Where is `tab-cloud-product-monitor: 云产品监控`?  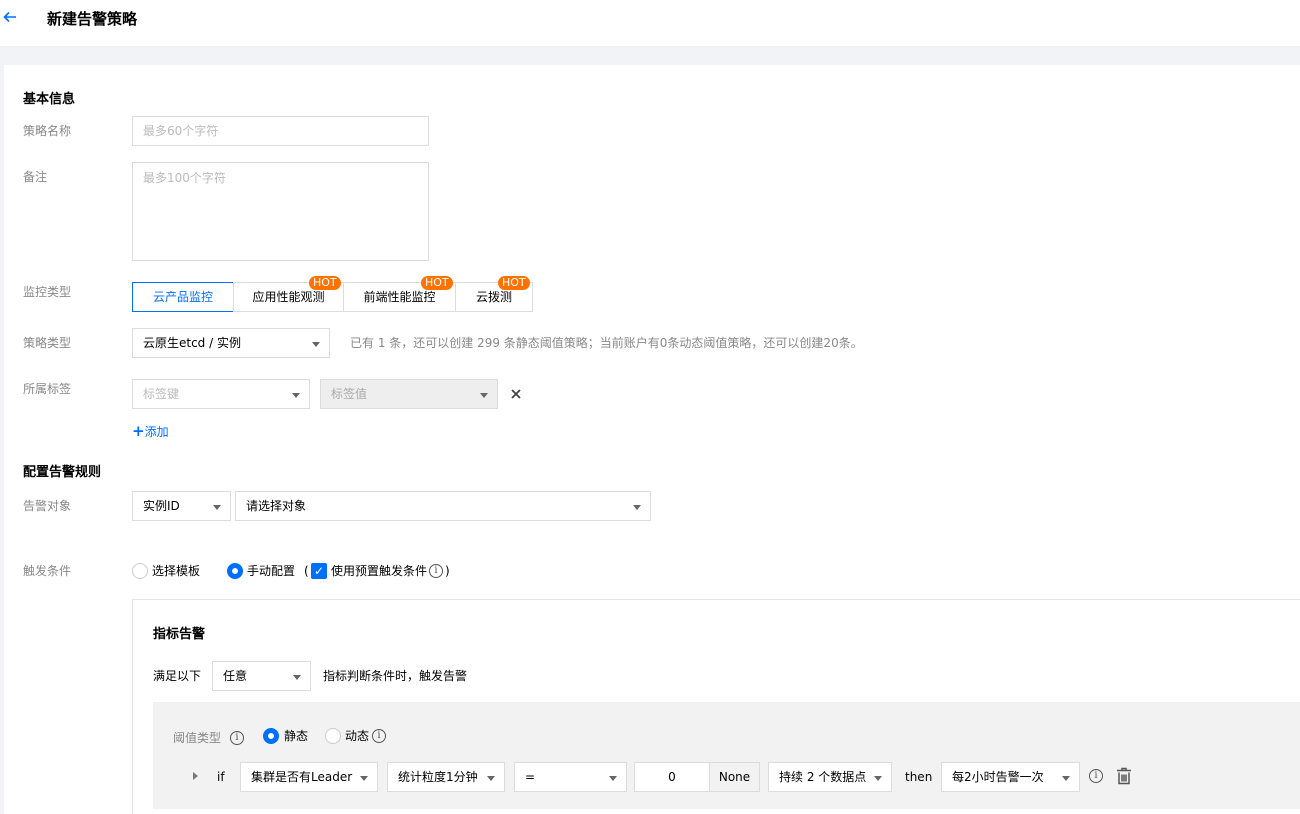
tab-cloud-product-monitor: 云产品监控 is located at coordinates (183, 297).